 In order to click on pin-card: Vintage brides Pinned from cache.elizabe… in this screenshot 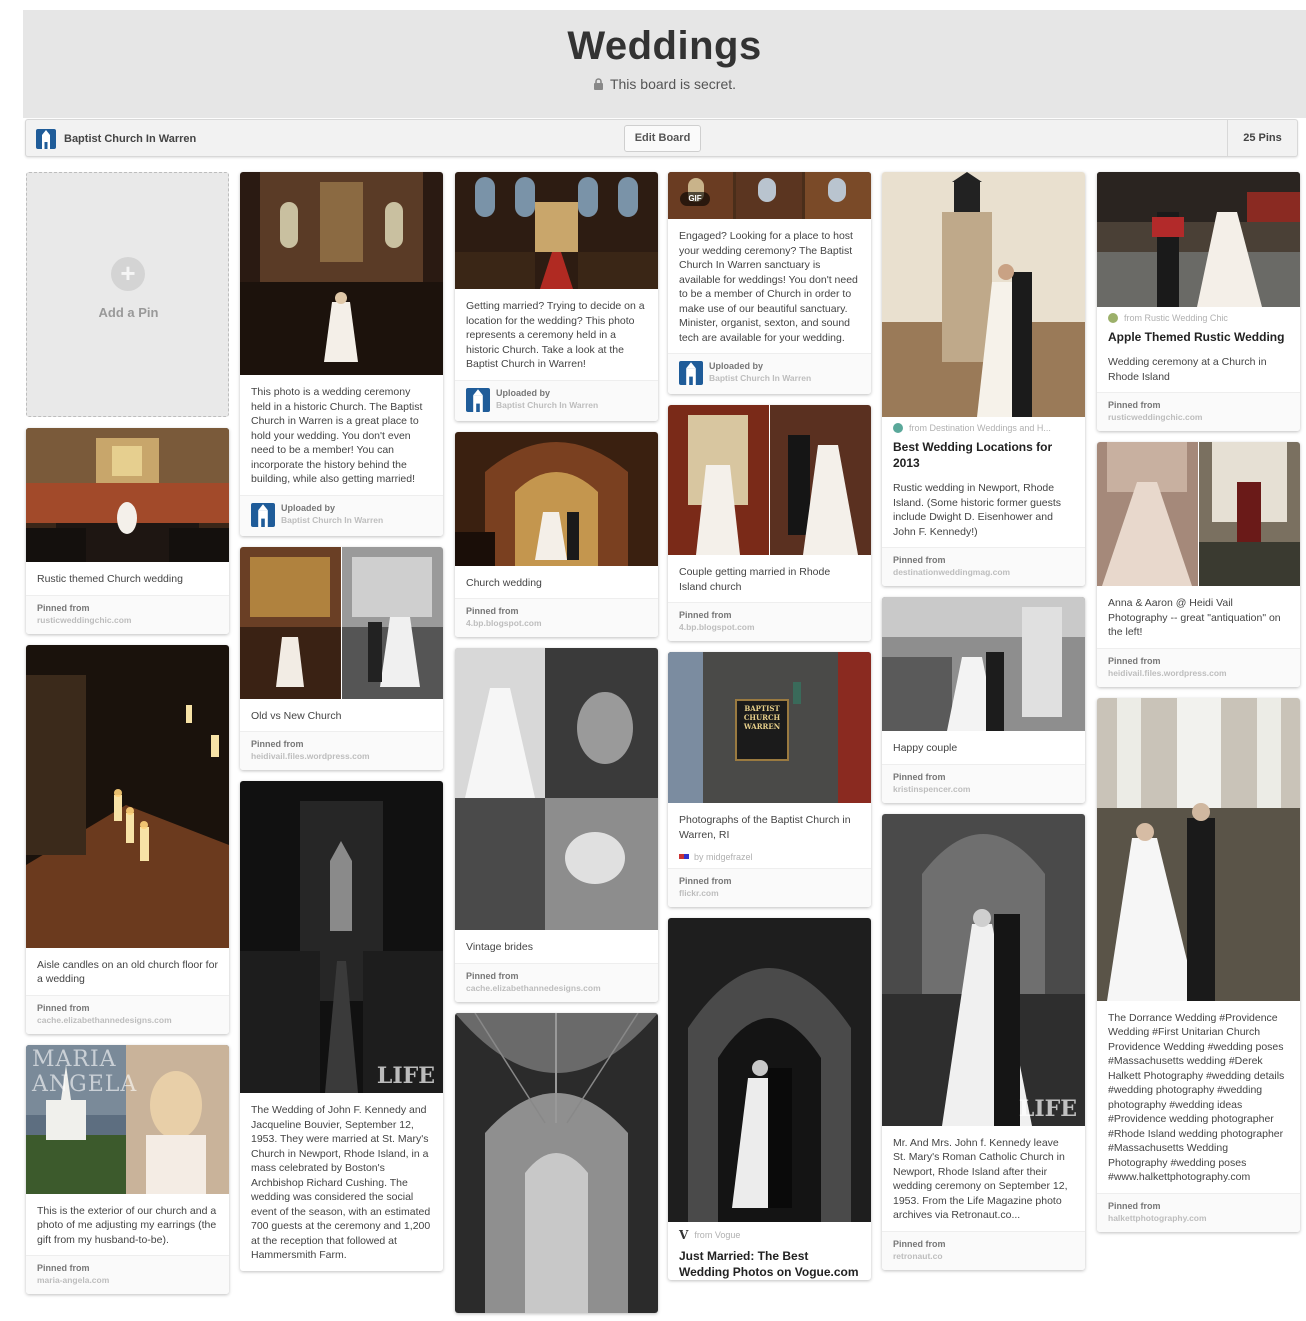, I will do `click(556, 825)`.